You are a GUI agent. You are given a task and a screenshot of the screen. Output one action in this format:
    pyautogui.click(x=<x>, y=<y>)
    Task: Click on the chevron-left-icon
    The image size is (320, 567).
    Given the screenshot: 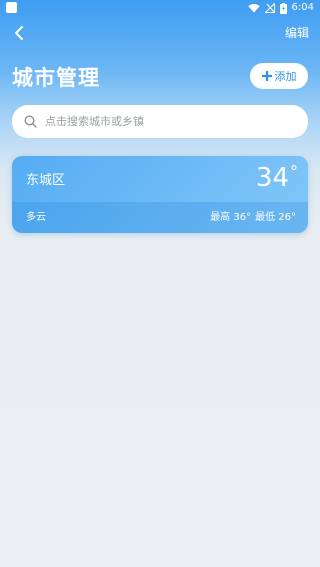 What is the action you would take?
    pyautogui.click(x=19, y=33)
    